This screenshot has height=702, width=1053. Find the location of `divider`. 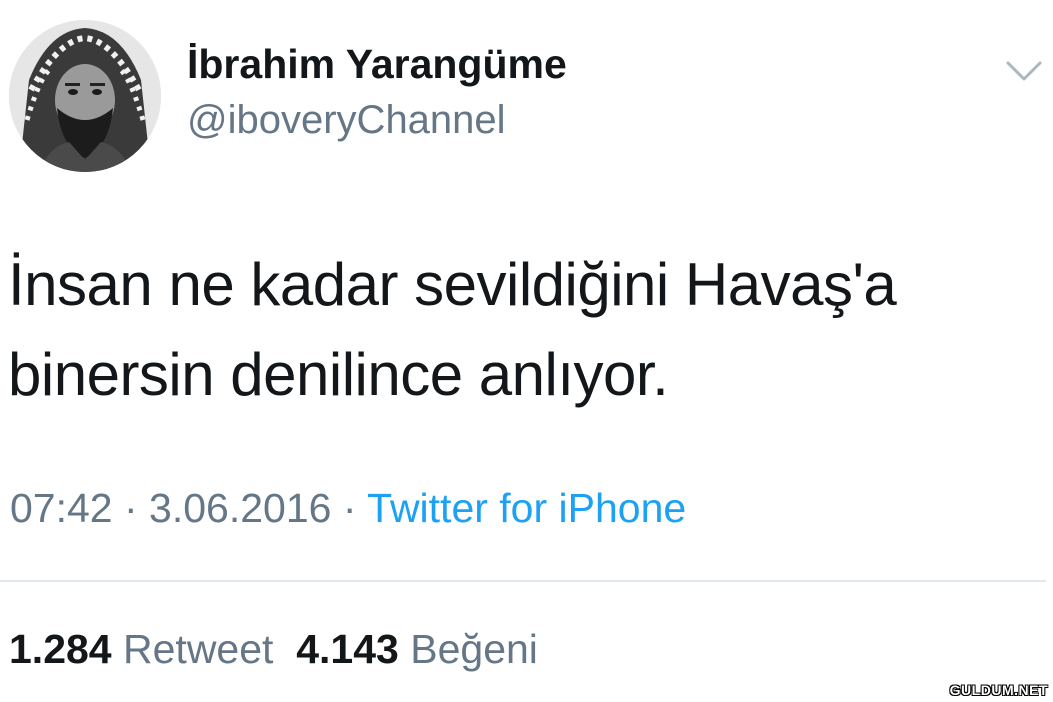

divider is located at coordinates (523, 581).